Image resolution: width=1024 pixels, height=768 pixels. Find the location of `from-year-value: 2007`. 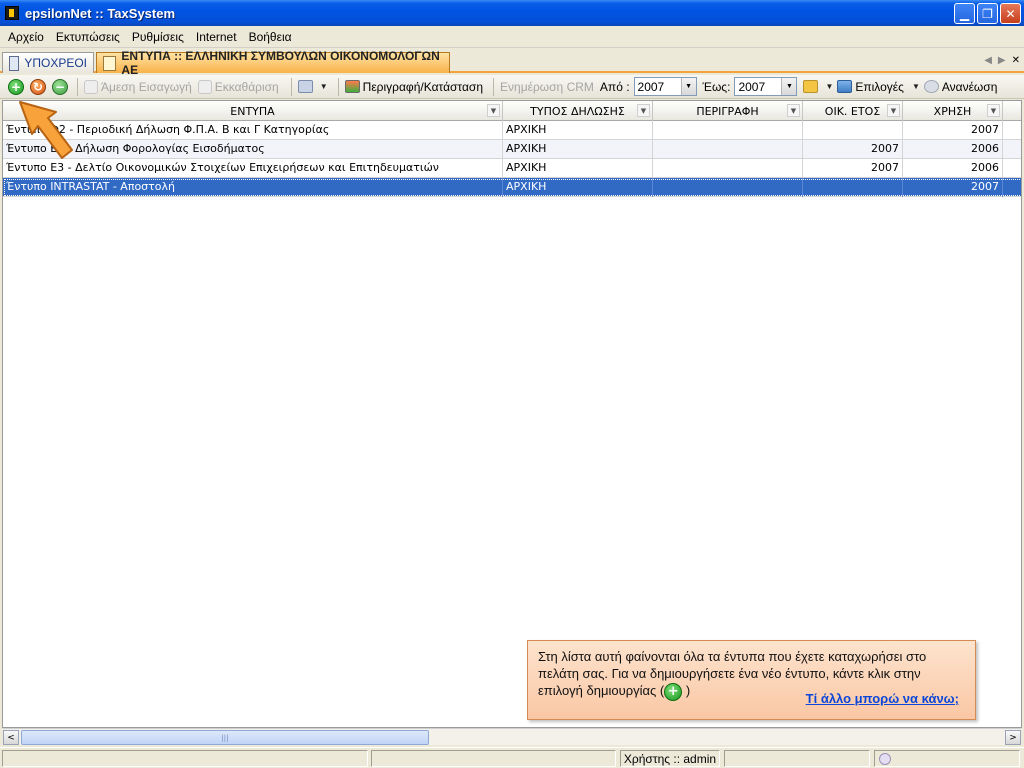

from-year-value: 2007 is located at coordinates (651, 86).